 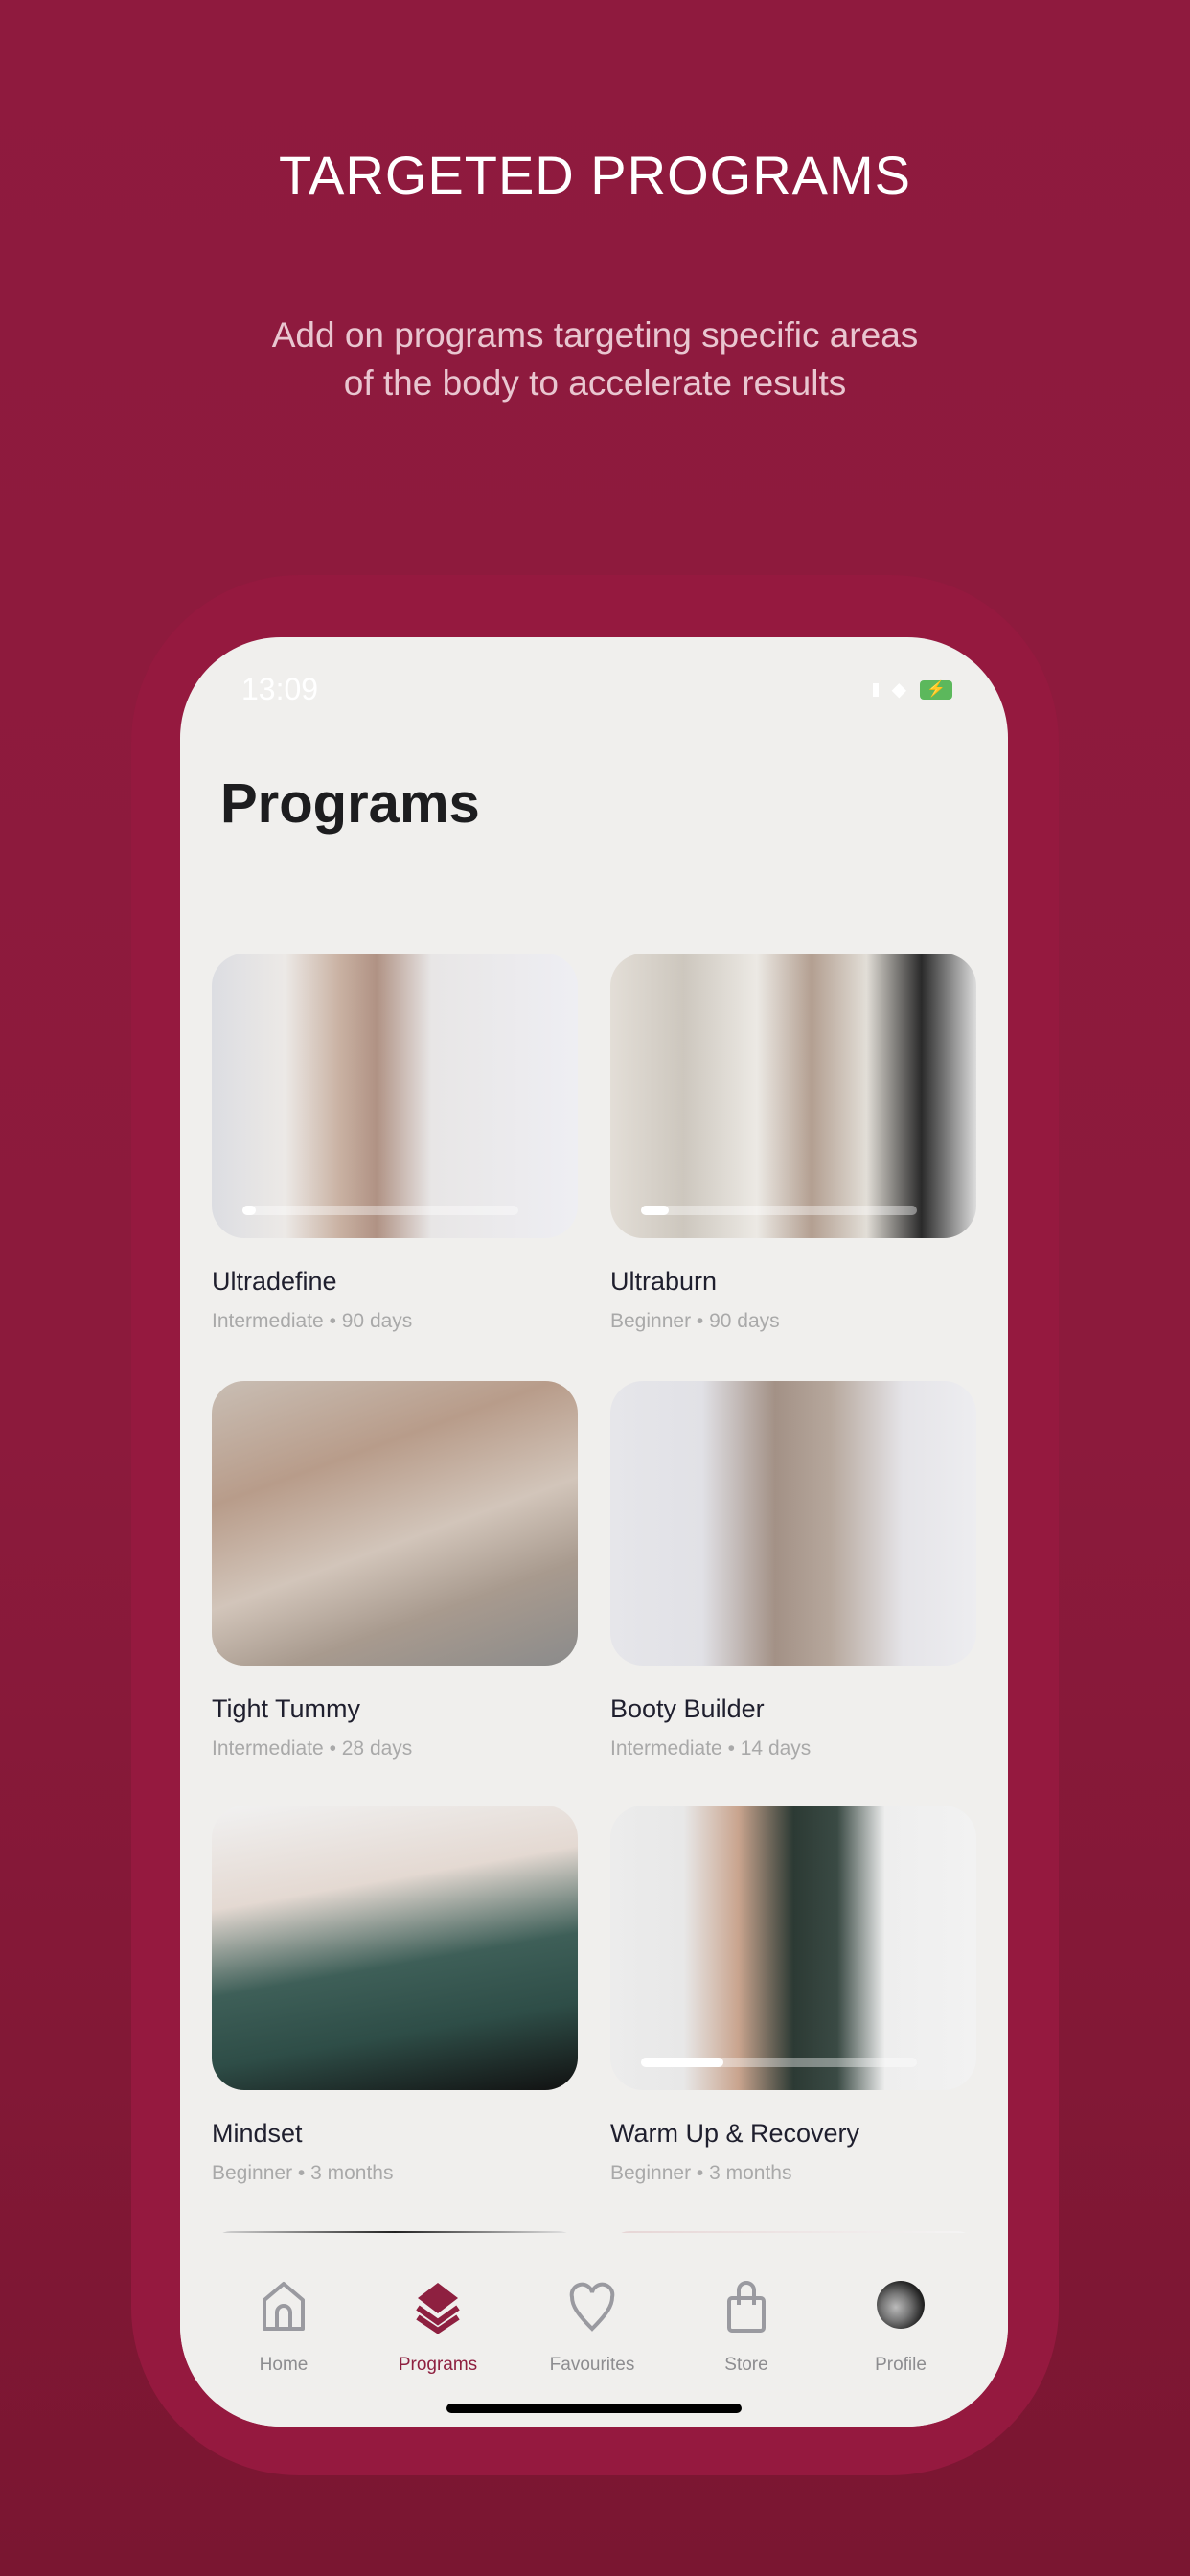 What do you see at coordinates (287, 1708) in the screenshot?
I see `program-title: Tight Tummy` at bounding box center [287, 1708].